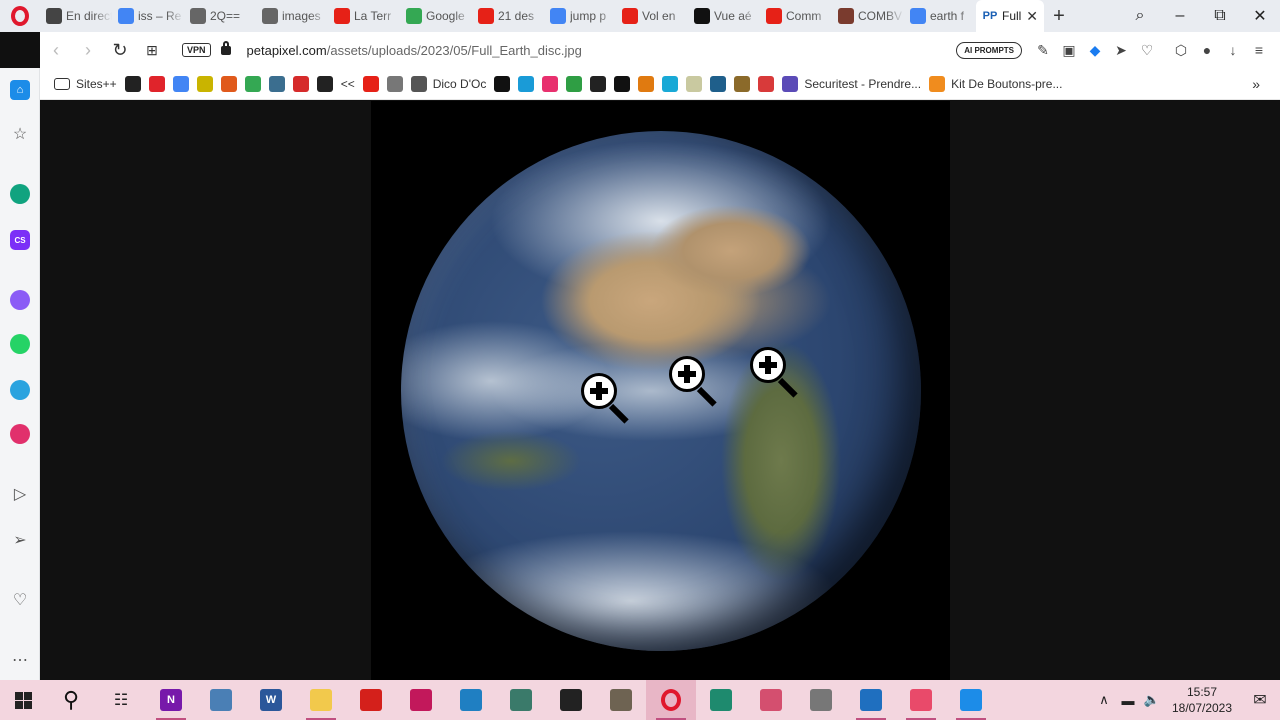 The image size is (1280, 720). Describe the element at coordinates (23, 700) in the screenshot. I see `start-button` at that location.